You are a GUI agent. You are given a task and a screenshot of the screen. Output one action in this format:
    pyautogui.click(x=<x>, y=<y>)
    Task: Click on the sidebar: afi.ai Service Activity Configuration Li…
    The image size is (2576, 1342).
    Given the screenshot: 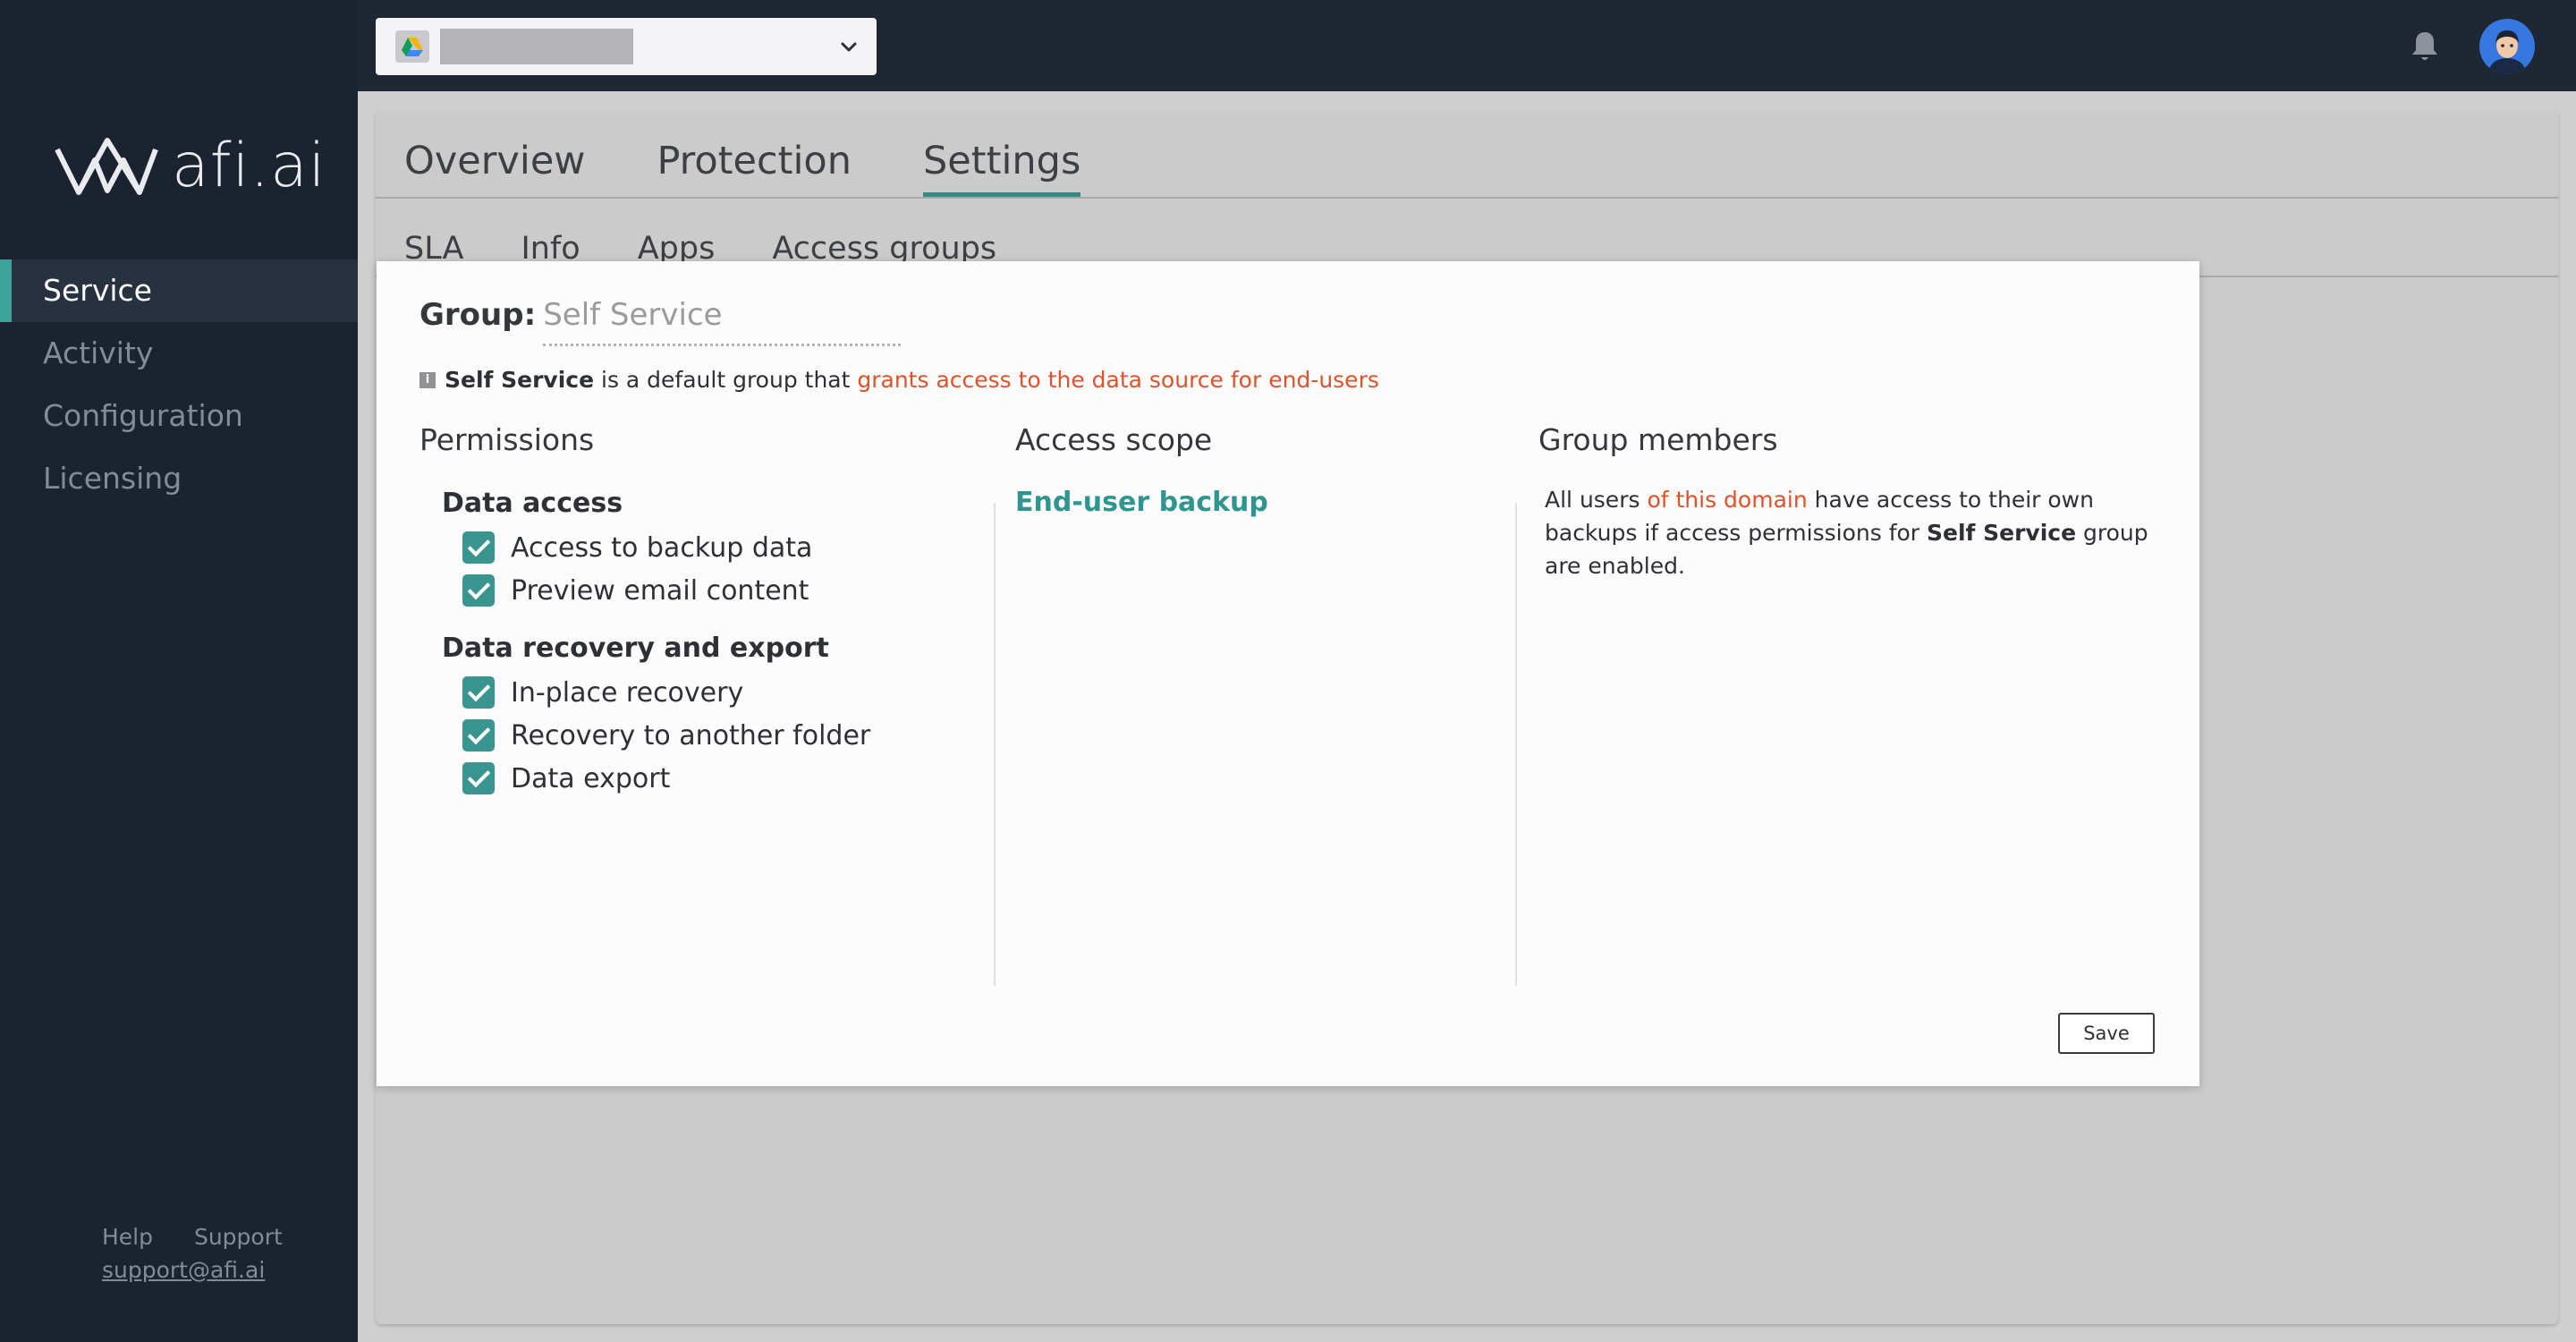 What is the action you would take?
    pyautogui.click(x=179, y=671)
    